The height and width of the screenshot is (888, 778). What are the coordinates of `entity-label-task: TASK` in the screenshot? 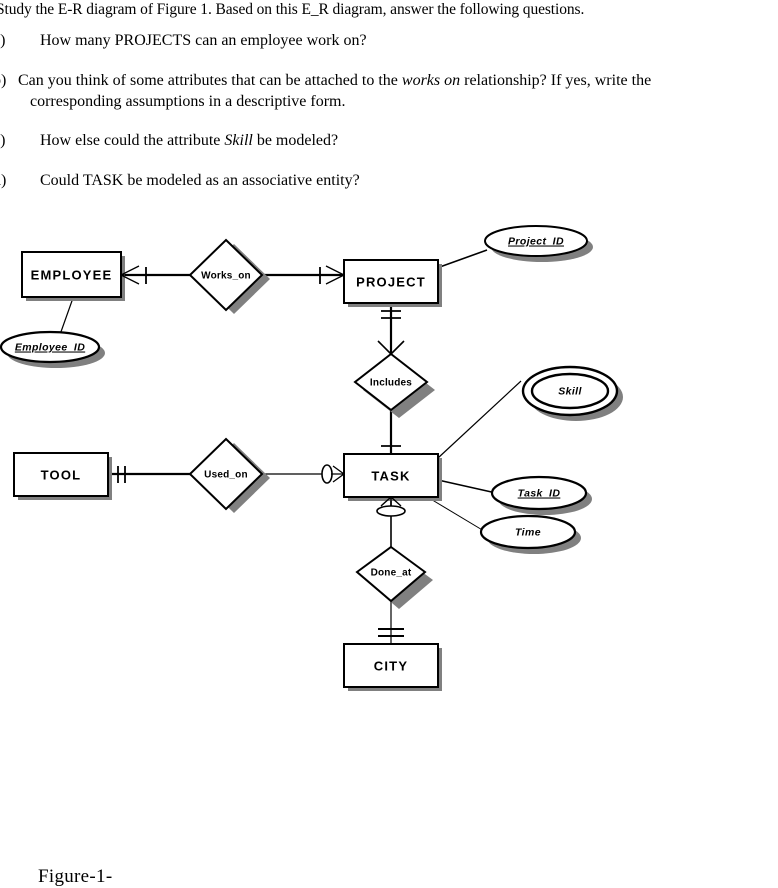 It's located at (390, 476).